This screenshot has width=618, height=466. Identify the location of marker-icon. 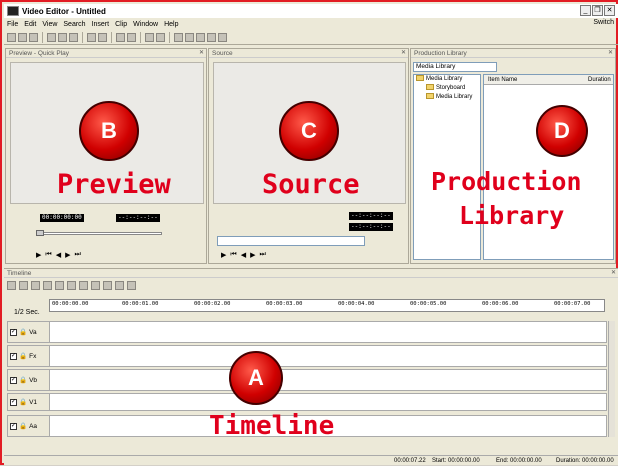
(119, 285).